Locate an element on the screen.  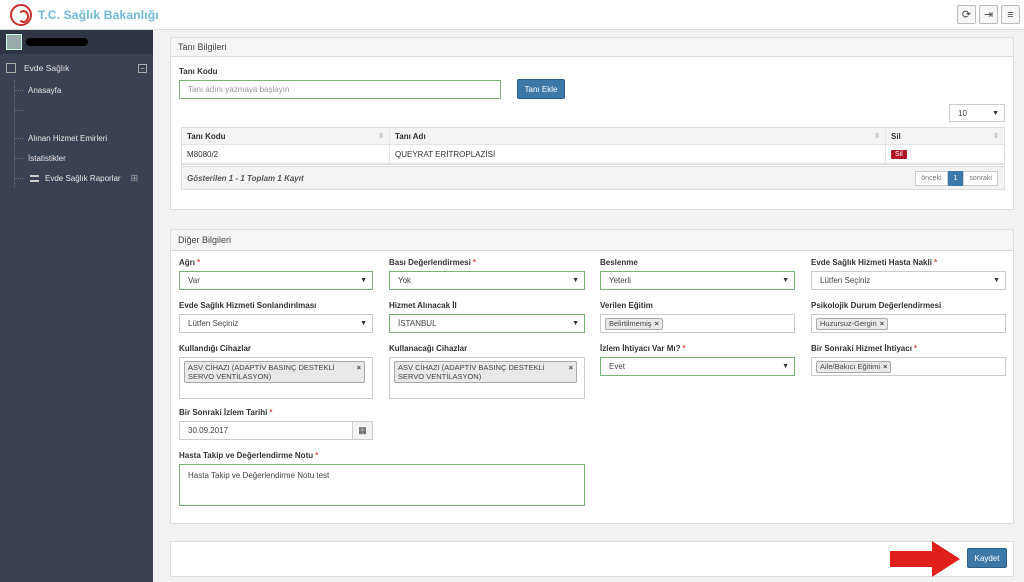
pressure-value: Yok is located at coordinates (405, 280).